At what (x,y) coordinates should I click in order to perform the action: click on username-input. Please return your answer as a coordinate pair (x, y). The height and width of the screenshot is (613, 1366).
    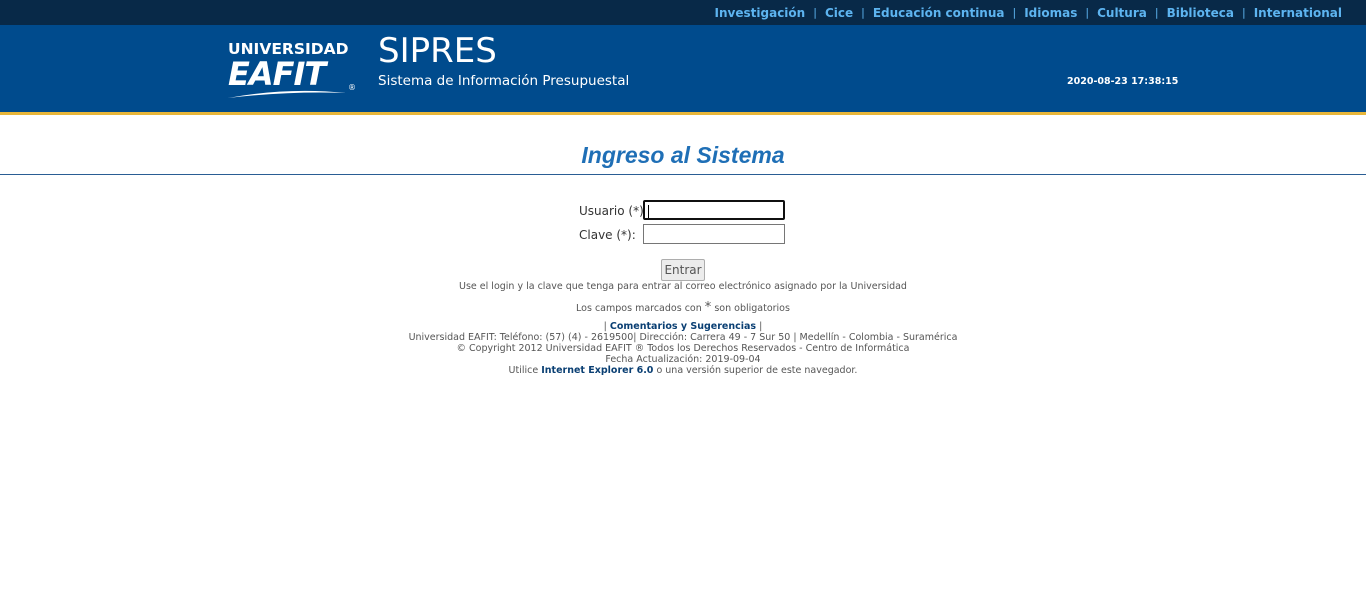
    Looking at the image, I should click on (714, 210).